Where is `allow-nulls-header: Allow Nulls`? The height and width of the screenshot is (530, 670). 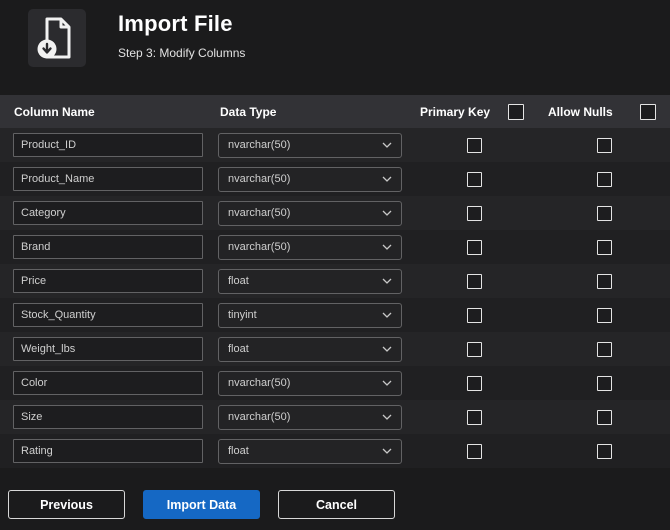
allow-nulls-header: Allow Nulls is located at coordinates (604, 111).